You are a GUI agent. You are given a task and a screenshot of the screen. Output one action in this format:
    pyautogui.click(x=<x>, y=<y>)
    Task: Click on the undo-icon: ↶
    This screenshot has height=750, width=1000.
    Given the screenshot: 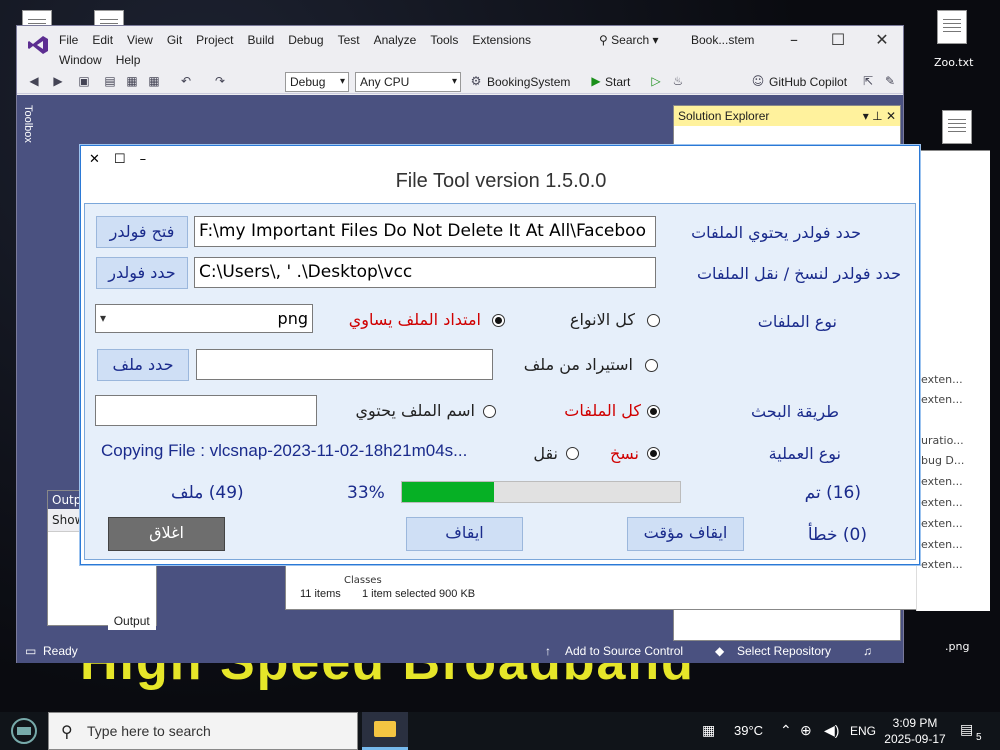 What is the action you would take?
    pyautogui.click(x=186, y=81)
    